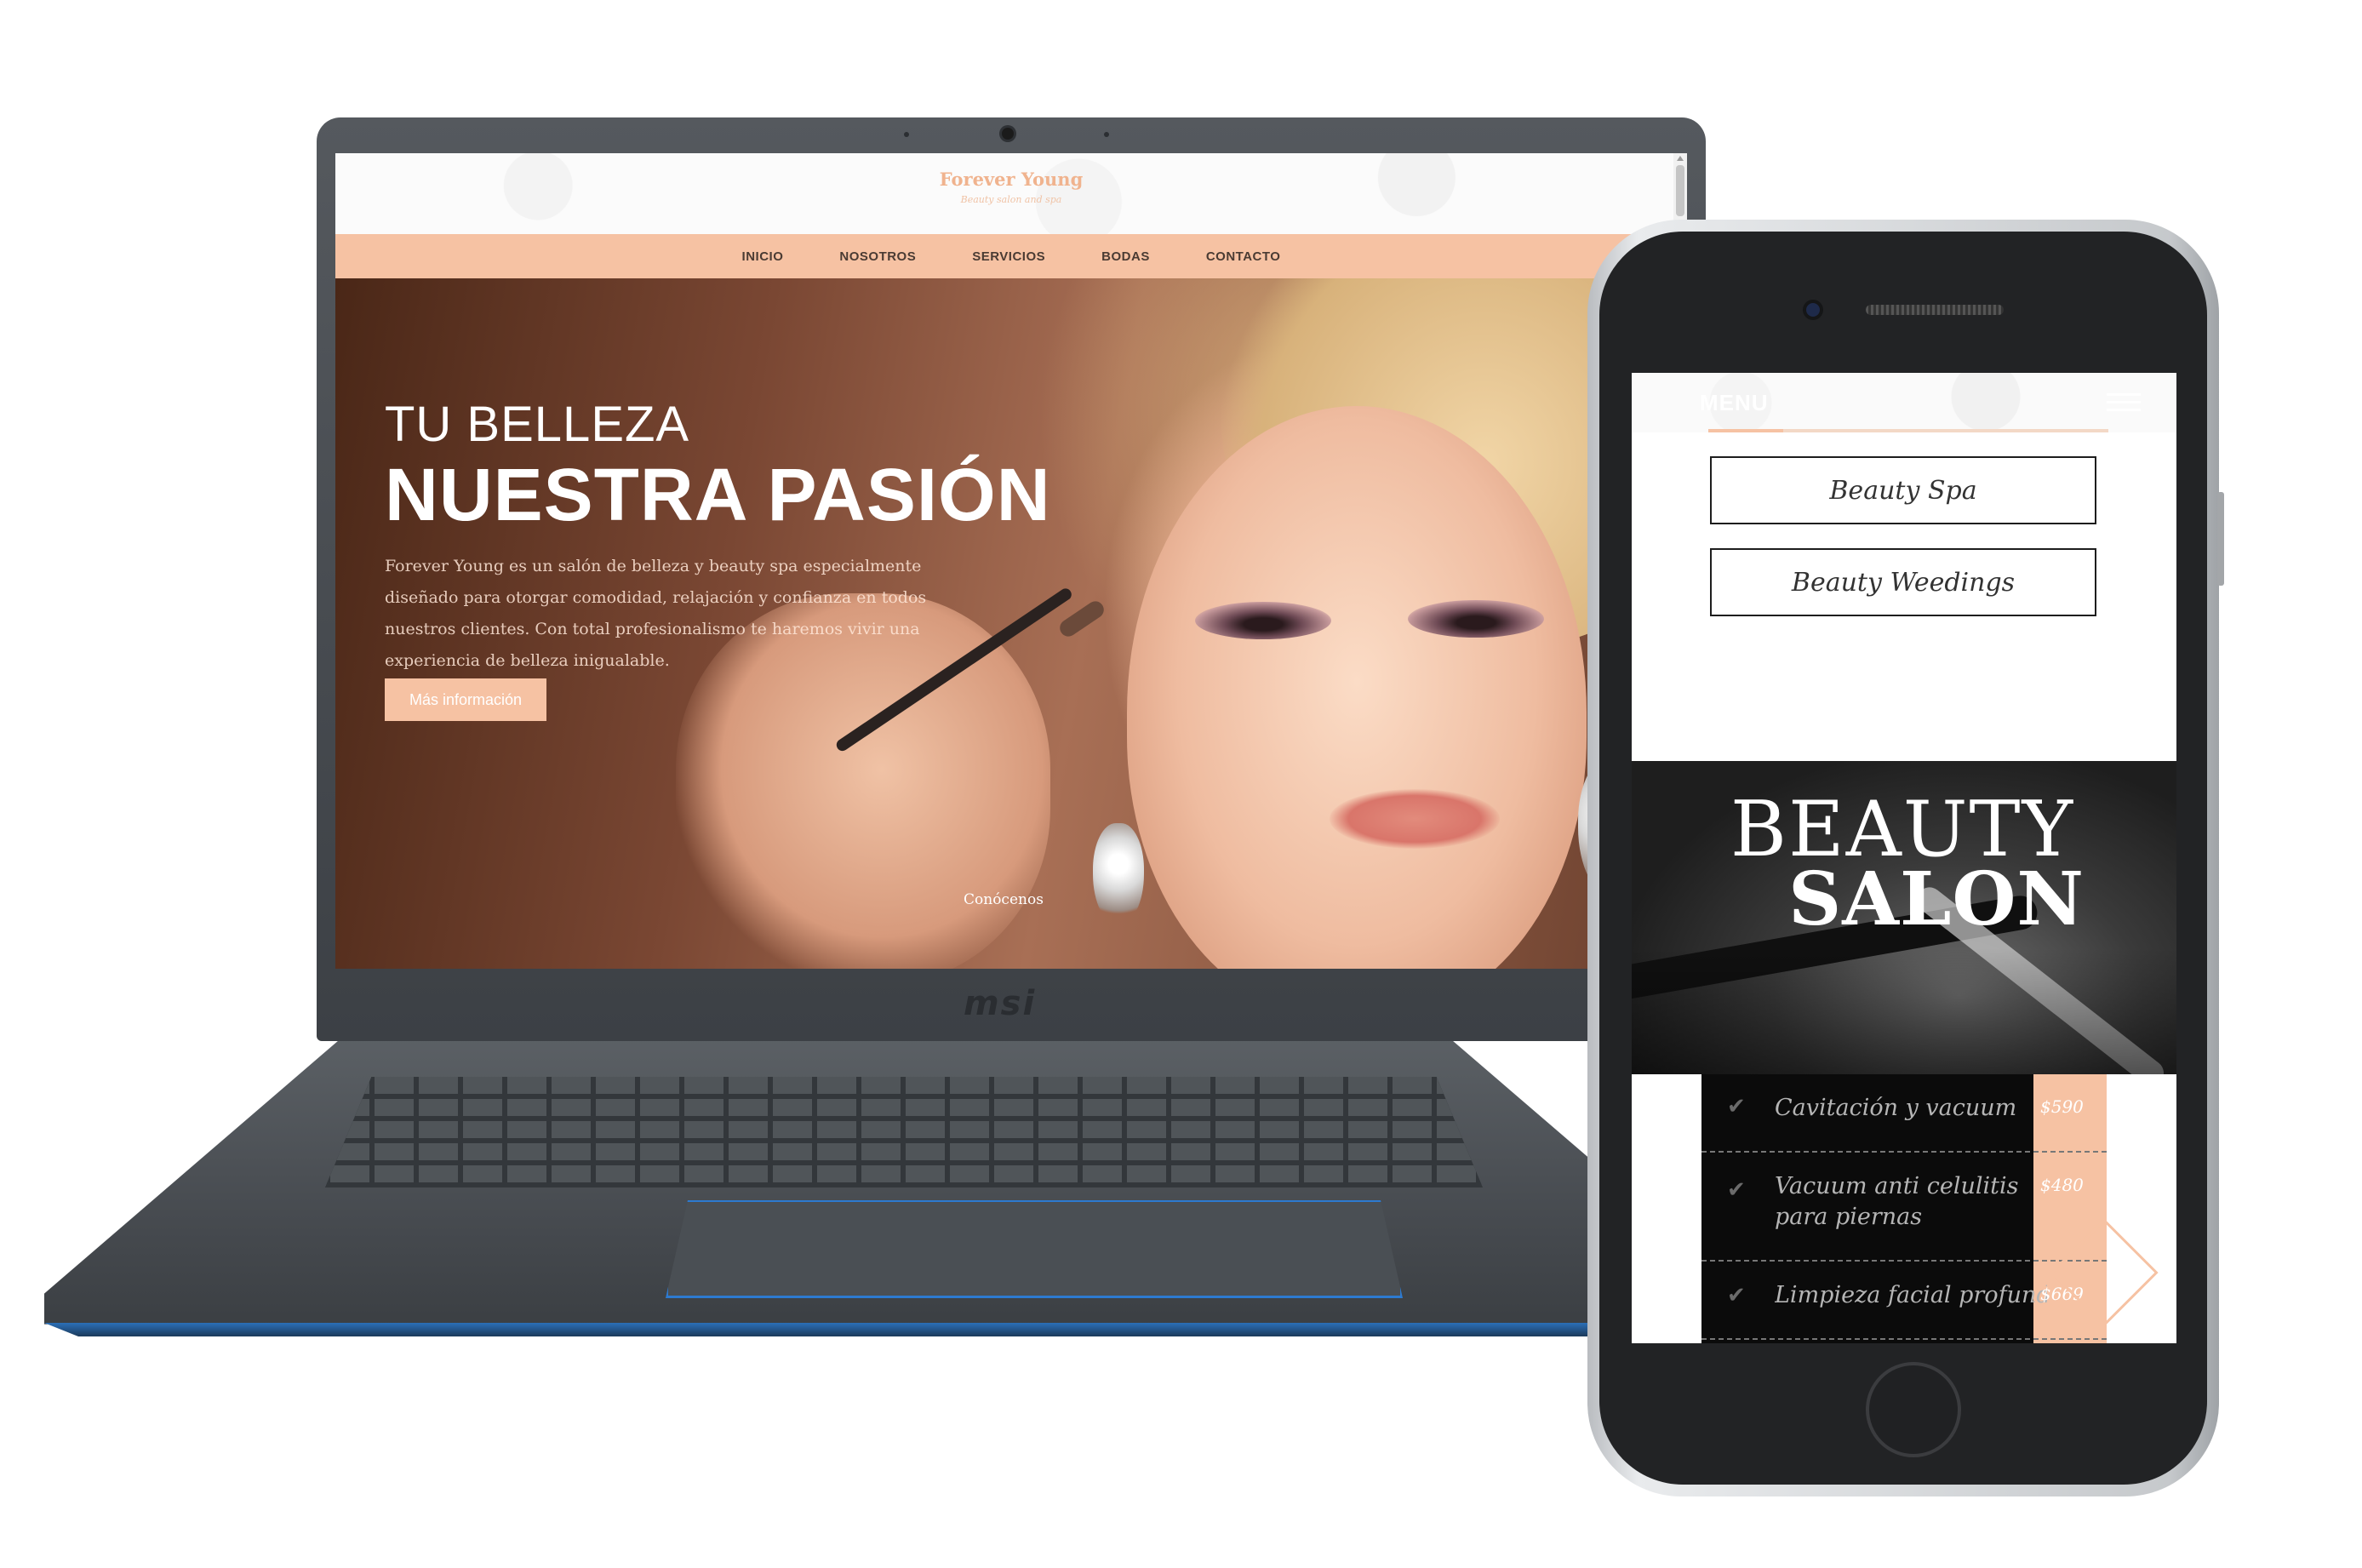 The image size is (2362, 1568). I want to click on main-nav: INICIO NOSOTROS SERVICIOS BODAS CONTACTO, so click(1011, 256).